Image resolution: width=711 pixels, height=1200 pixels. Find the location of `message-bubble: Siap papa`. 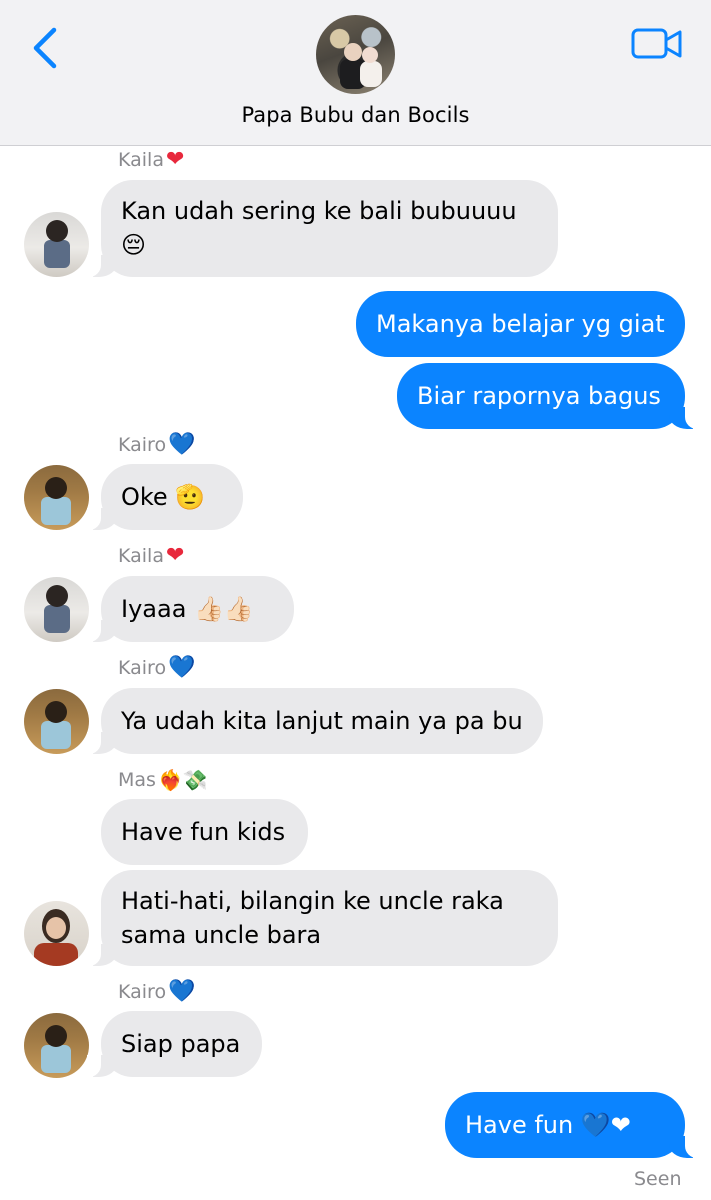

message-bubble: Siap papa is located at coordinates (174, 1044).